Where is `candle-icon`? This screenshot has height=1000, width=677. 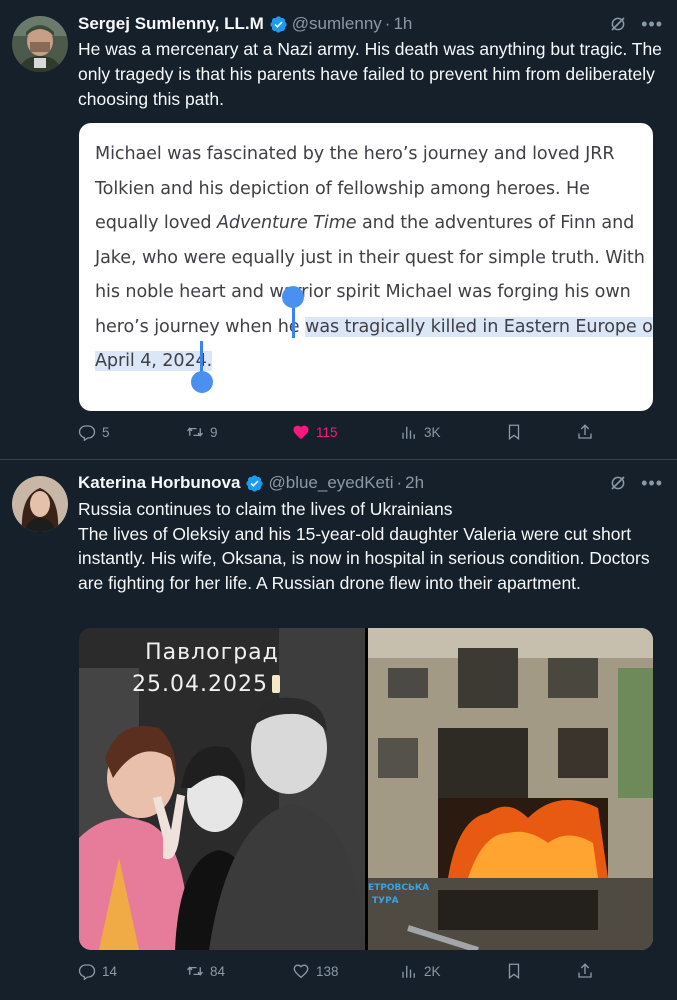
candle-icon is located at coordinates (275, 684).